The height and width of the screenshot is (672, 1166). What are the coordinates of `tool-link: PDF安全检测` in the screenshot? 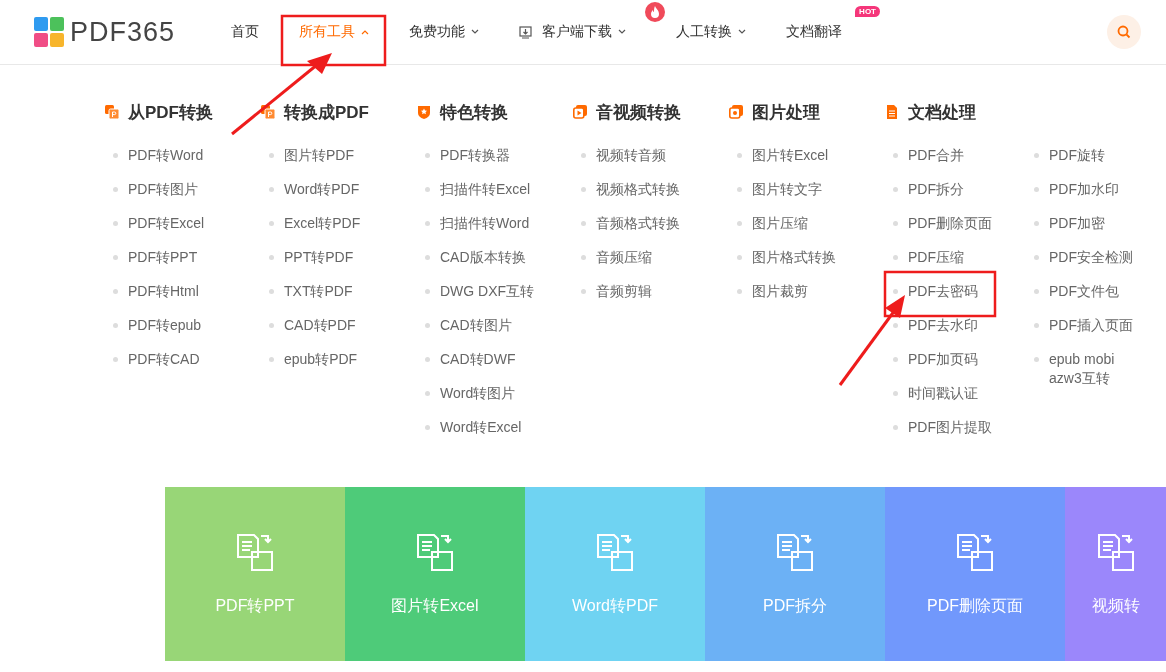 It's located at (1091, 257).